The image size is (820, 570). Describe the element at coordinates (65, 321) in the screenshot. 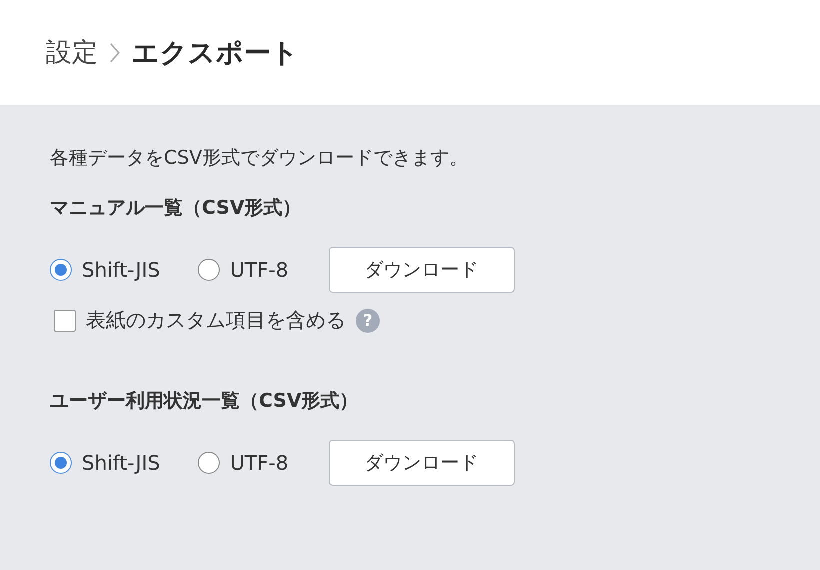

I see `checkbox` at that location.